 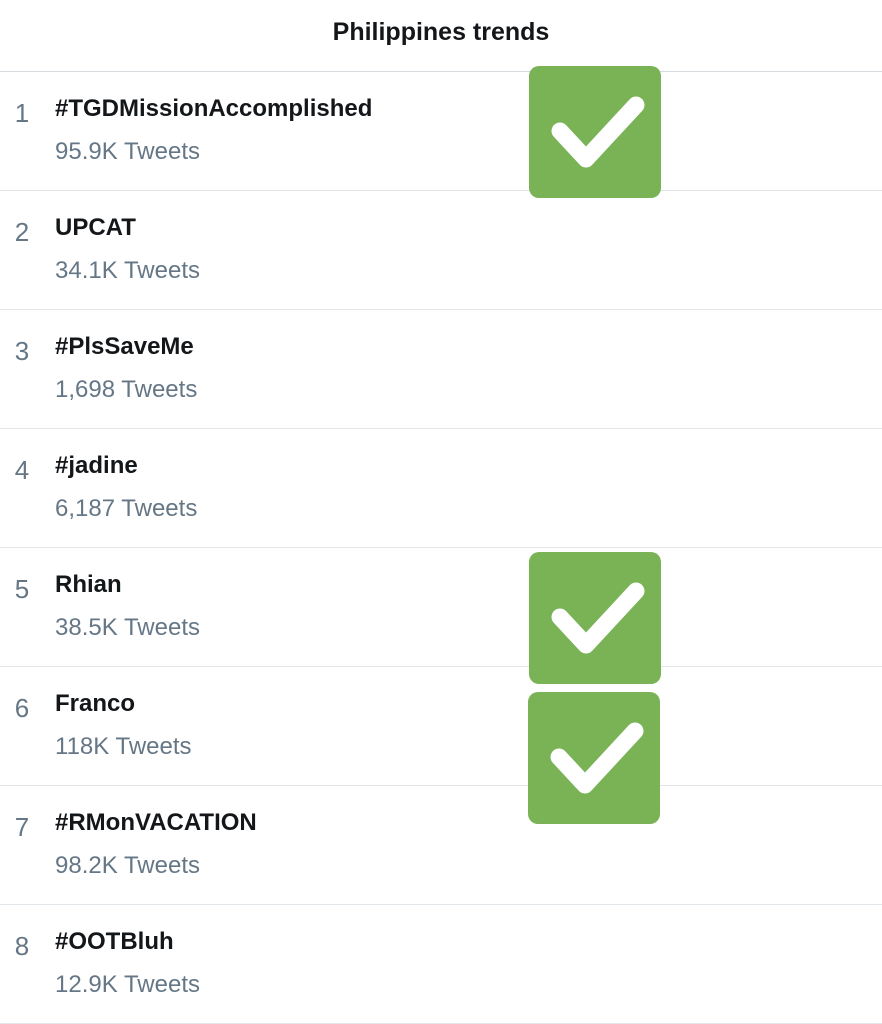 What do you see at coordinates (22, 708) in the screenshot?
I see `trend-rank: 6` at bounding box center [22, 708].